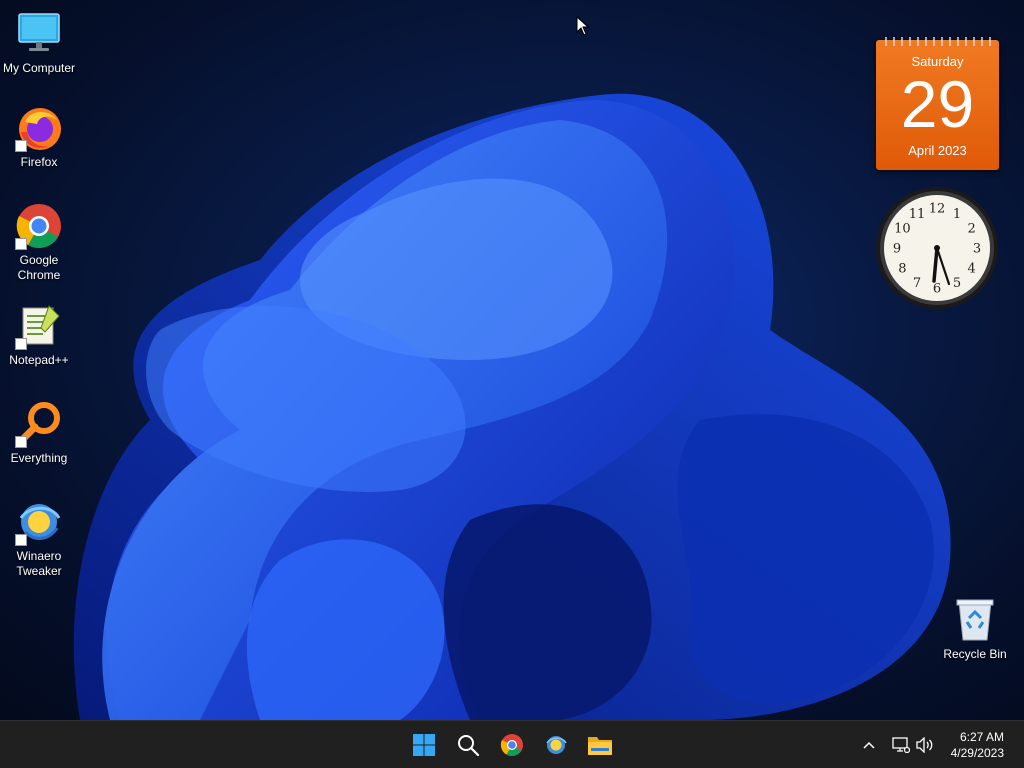  I want to click on folder-icon, so click(600, 746).